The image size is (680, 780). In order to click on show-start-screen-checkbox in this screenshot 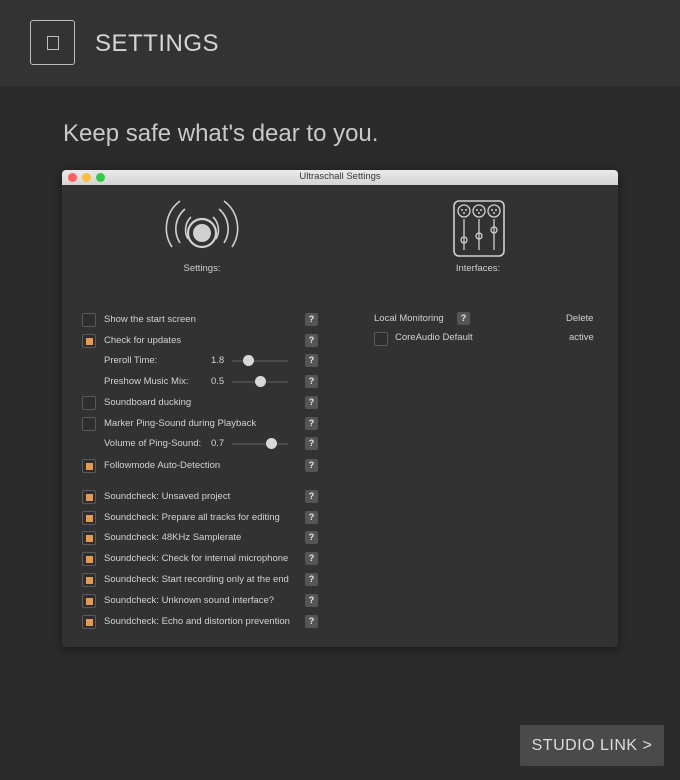, I will do `click(89, 320)`.